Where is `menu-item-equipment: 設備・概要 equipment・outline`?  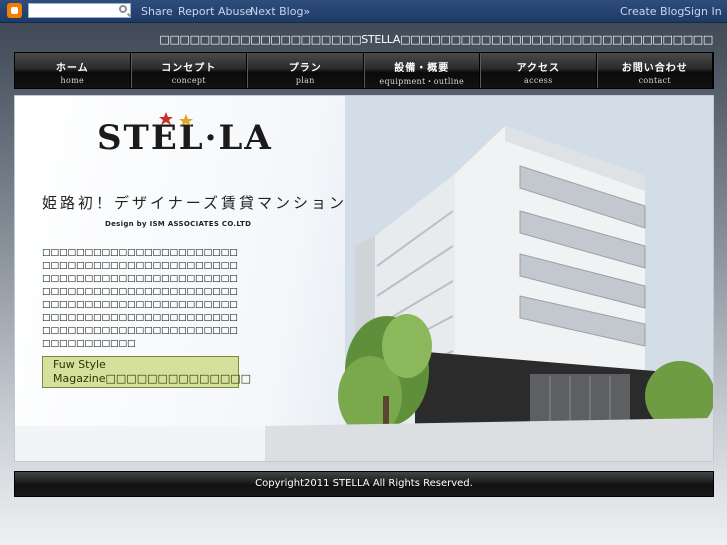
menu-item-equipment: 設備・概要 equipment・outline is located at coordinates (421, 70).